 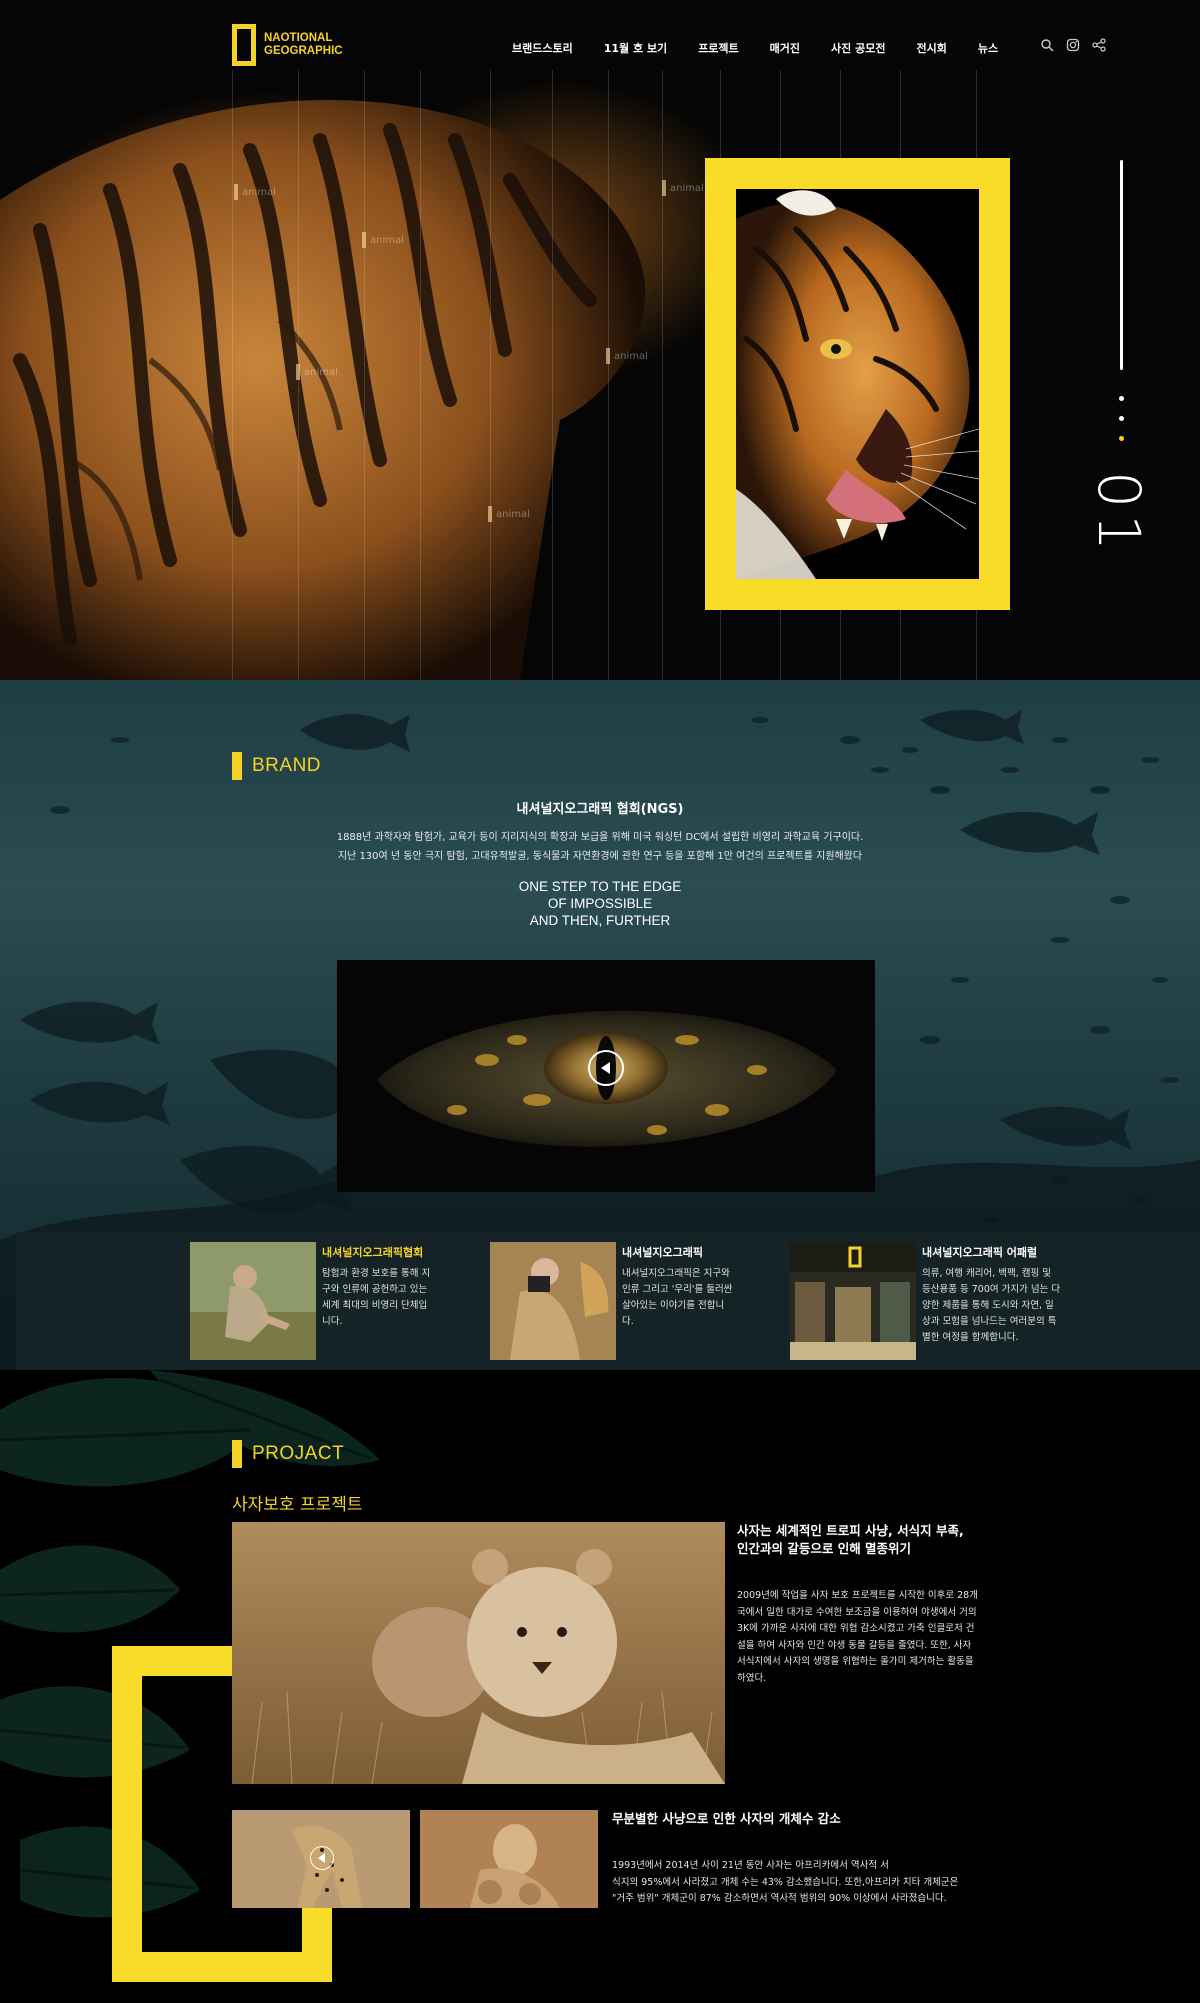 What do you see at coordinates (297, 1505) in the screenshot?
I see `project-subtitle: 사자보호 프로젝트` at bounding box center [297, 1505].